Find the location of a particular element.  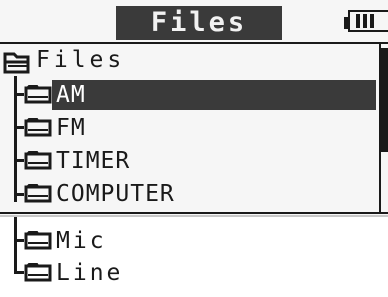

scrollbar-thumb is located at coordinates (384, 100).